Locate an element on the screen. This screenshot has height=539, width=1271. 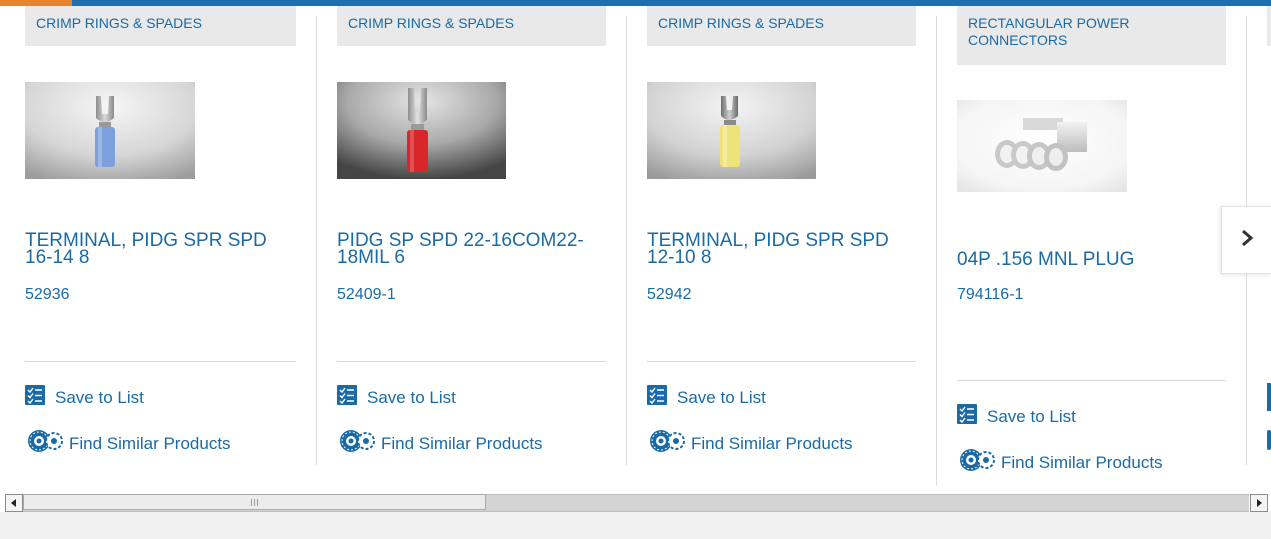
scroll-right-button is located at coordinates (1259, 503).